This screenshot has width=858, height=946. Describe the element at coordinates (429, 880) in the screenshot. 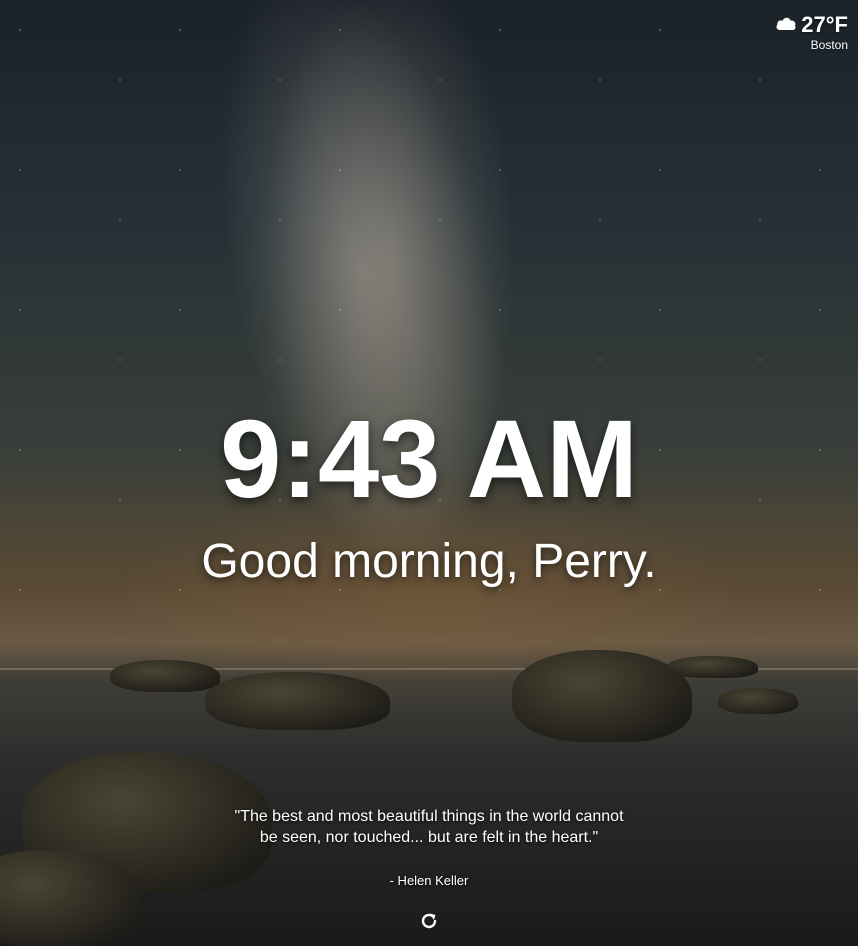

I see `quote-author: - Helen Keller` at that location.